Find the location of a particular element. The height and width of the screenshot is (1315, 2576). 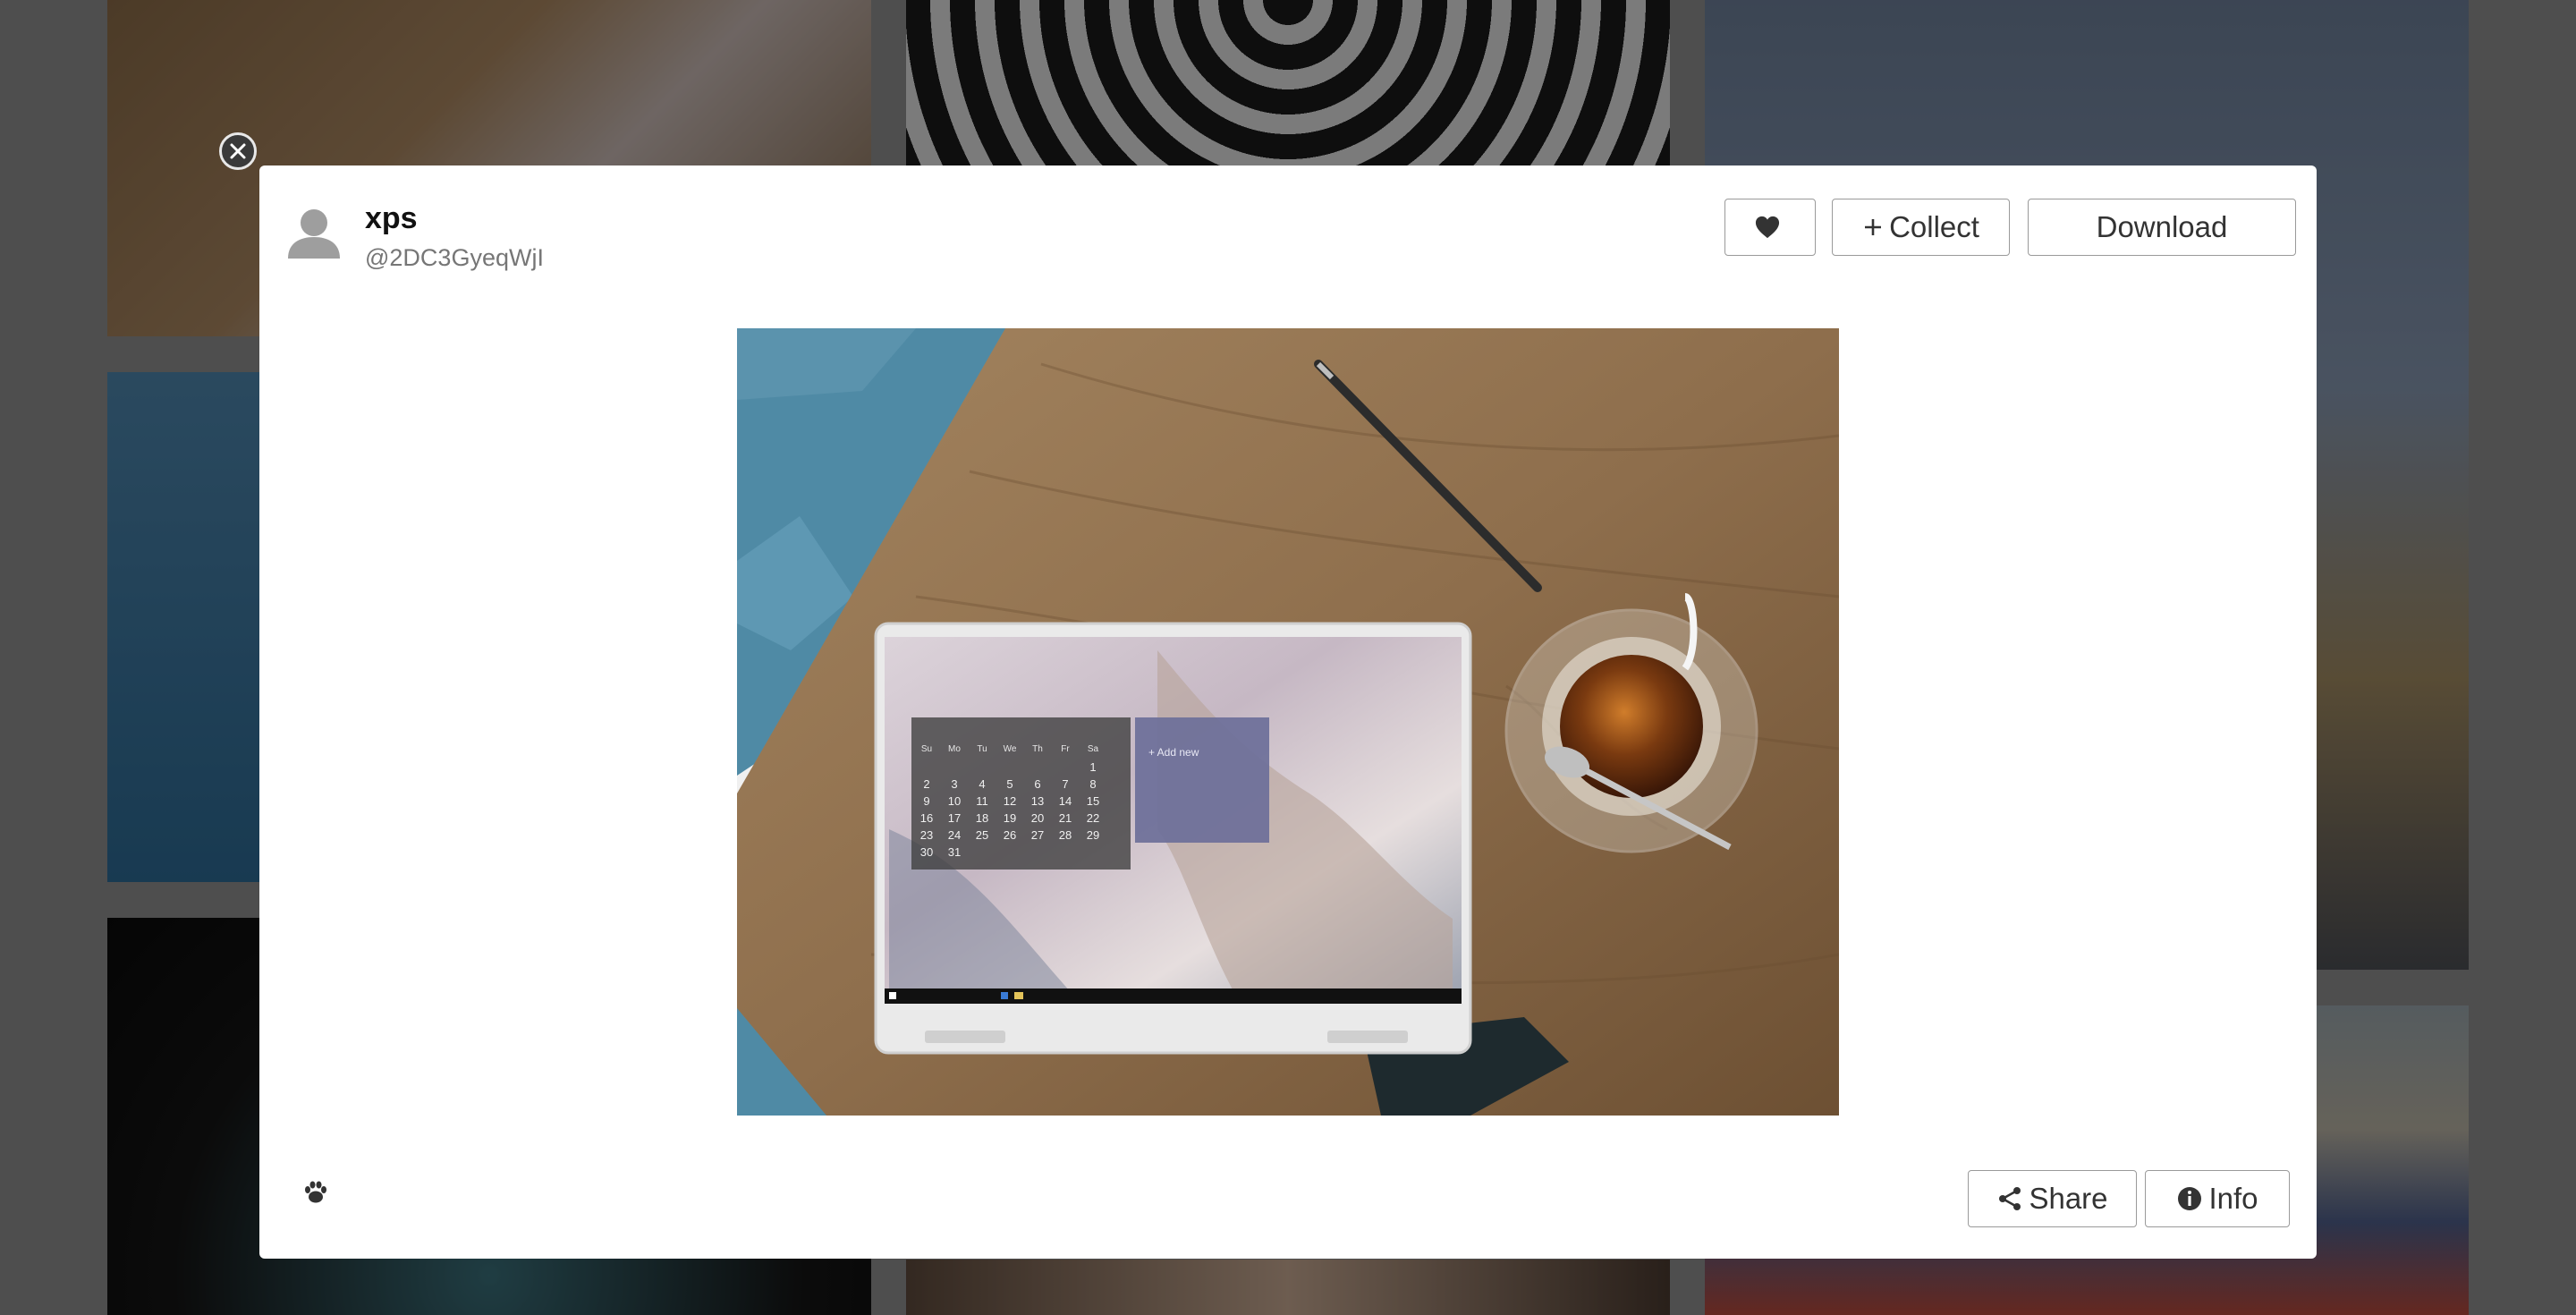

calendar-weekday: Mo is located at coordinates (954, 749).